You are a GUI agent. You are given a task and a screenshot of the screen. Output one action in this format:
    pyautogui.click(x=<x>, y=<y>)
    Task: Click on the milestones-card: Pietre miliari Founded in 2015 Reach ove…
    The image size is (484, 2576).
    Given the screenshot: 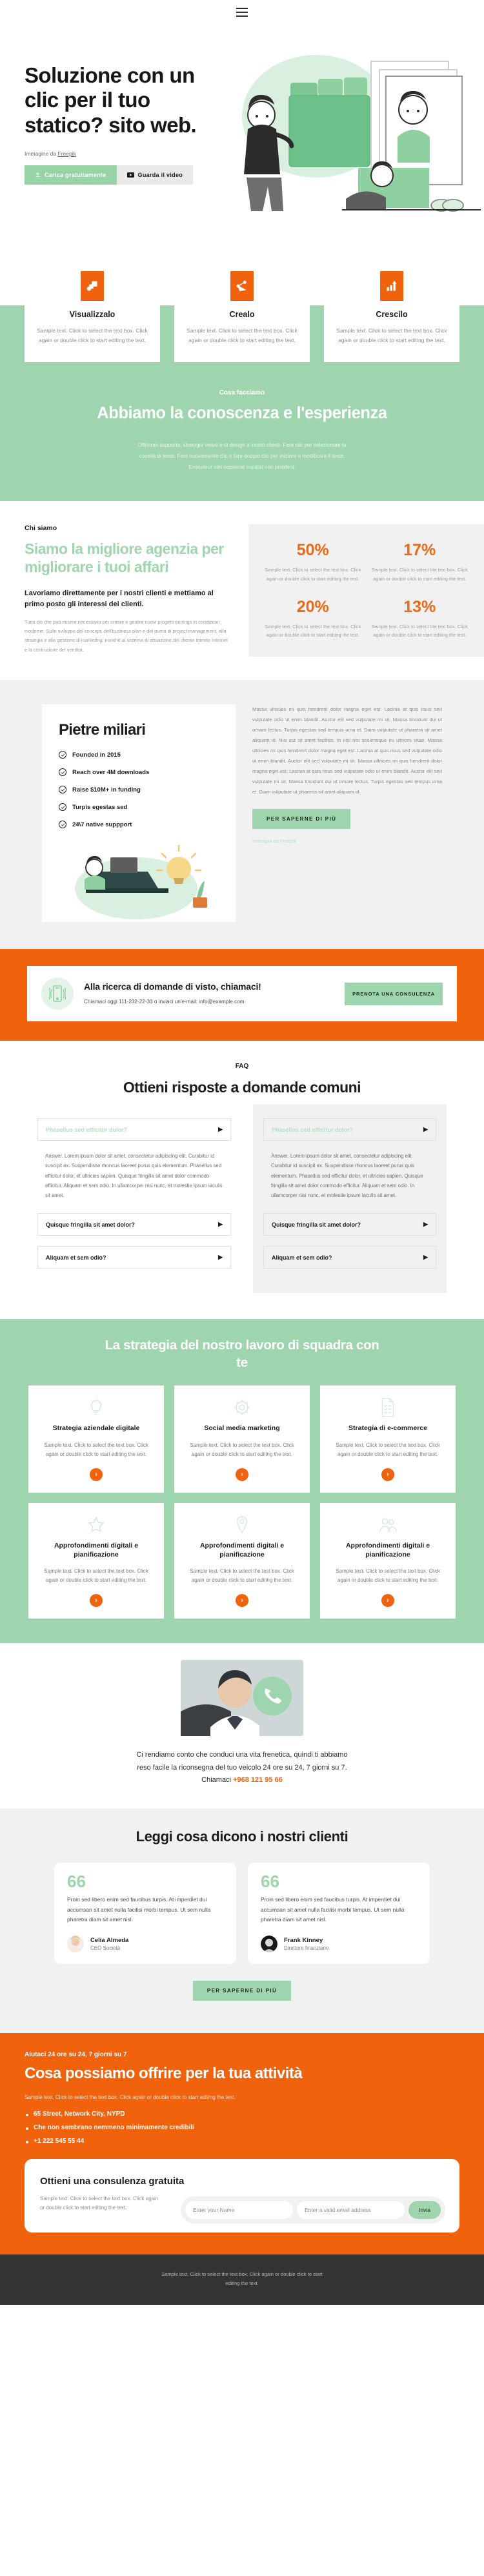 What is the action you would take?
    pyautogui.click(x=139, y=813)
    